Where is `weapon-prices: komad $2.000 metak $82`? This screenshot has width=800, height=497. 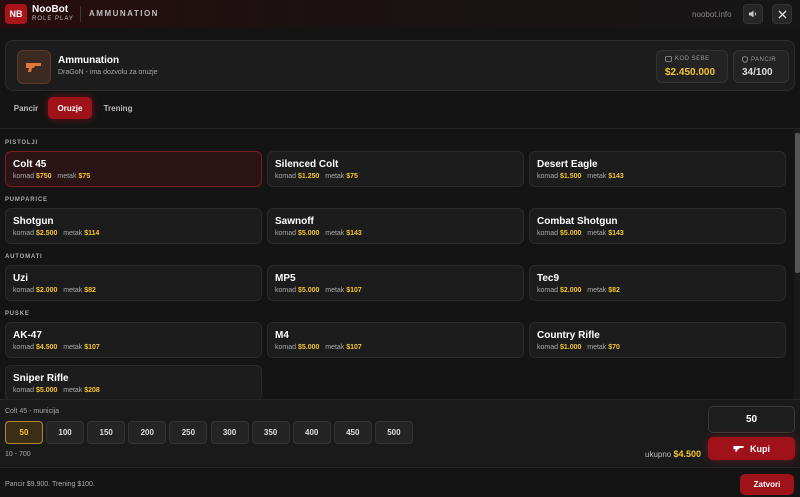
weapon-prices: komad $2.000 metak $82 is located at coordinates (54, 290).